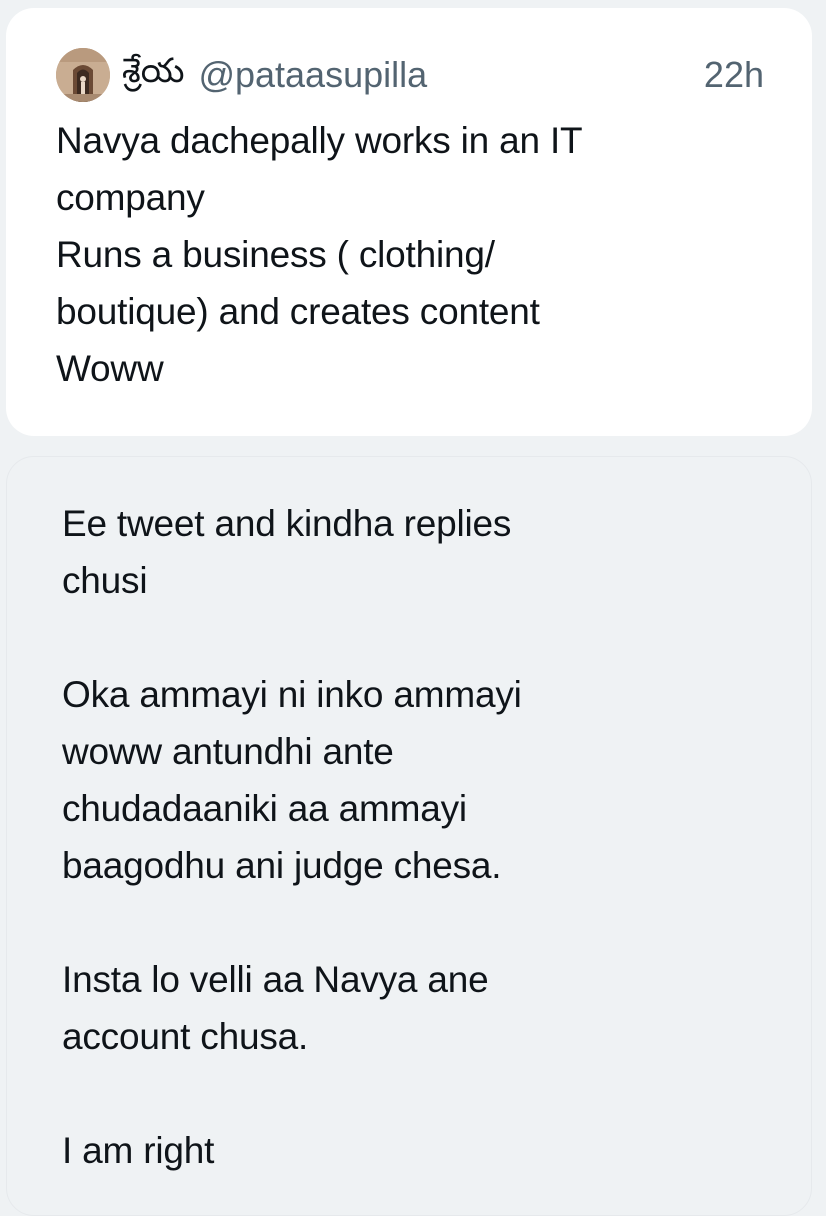 The image size is (826, 1216). I want to click on display-name: శ్రేయ, so click(153, 75).